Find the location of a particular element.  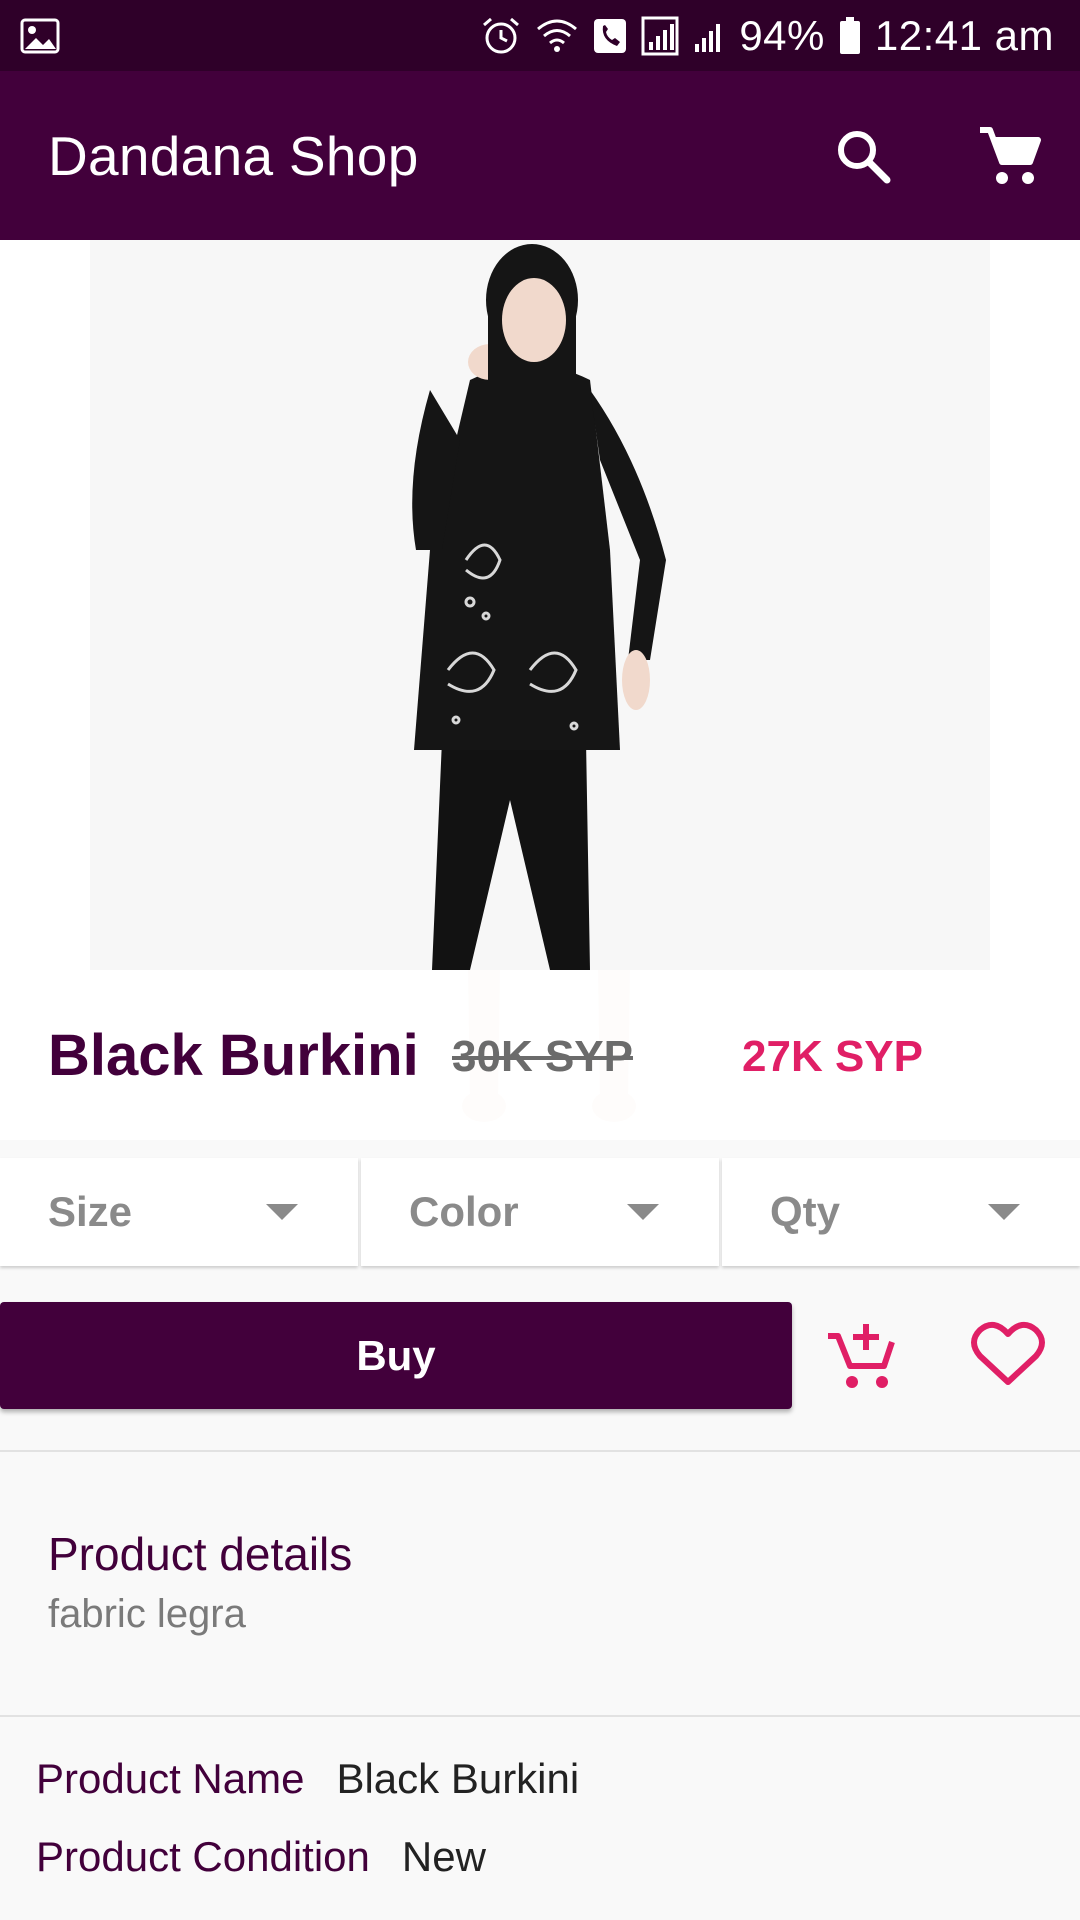

add-to-cart-button is located at coordinates (862, 1356).